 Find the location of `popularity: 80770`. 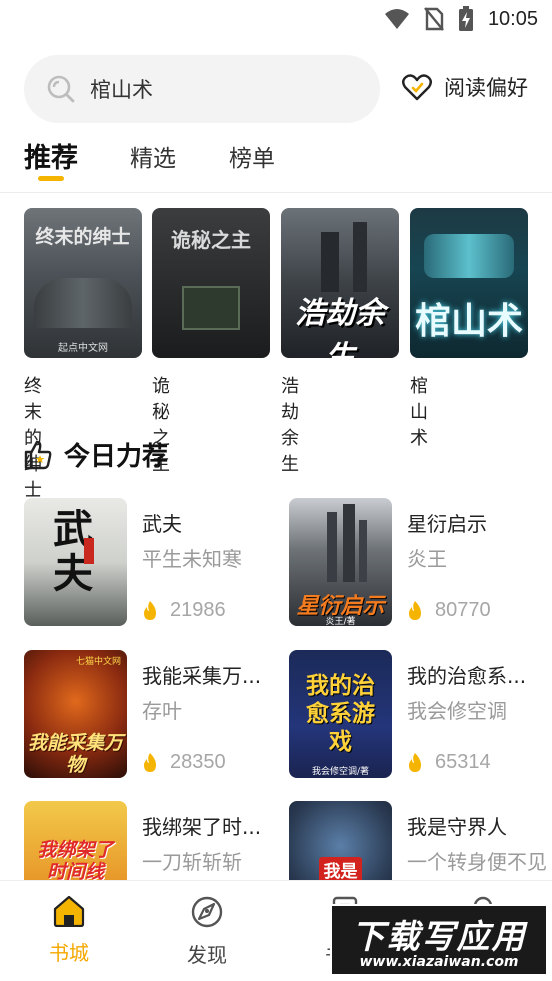

popularity: 80770 is located at coordinates (449, 610).